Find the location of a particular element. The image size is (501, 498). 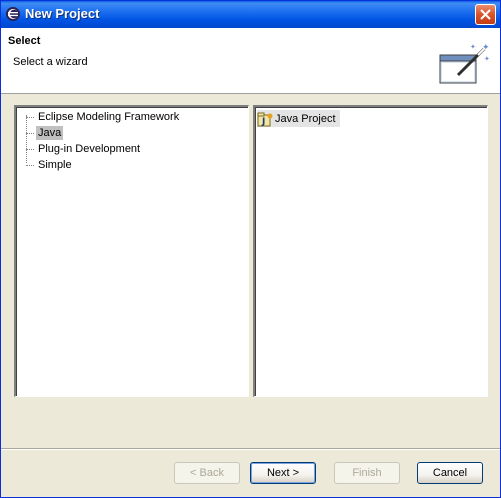

tree-guide-line is located at coordinates (26, 139).